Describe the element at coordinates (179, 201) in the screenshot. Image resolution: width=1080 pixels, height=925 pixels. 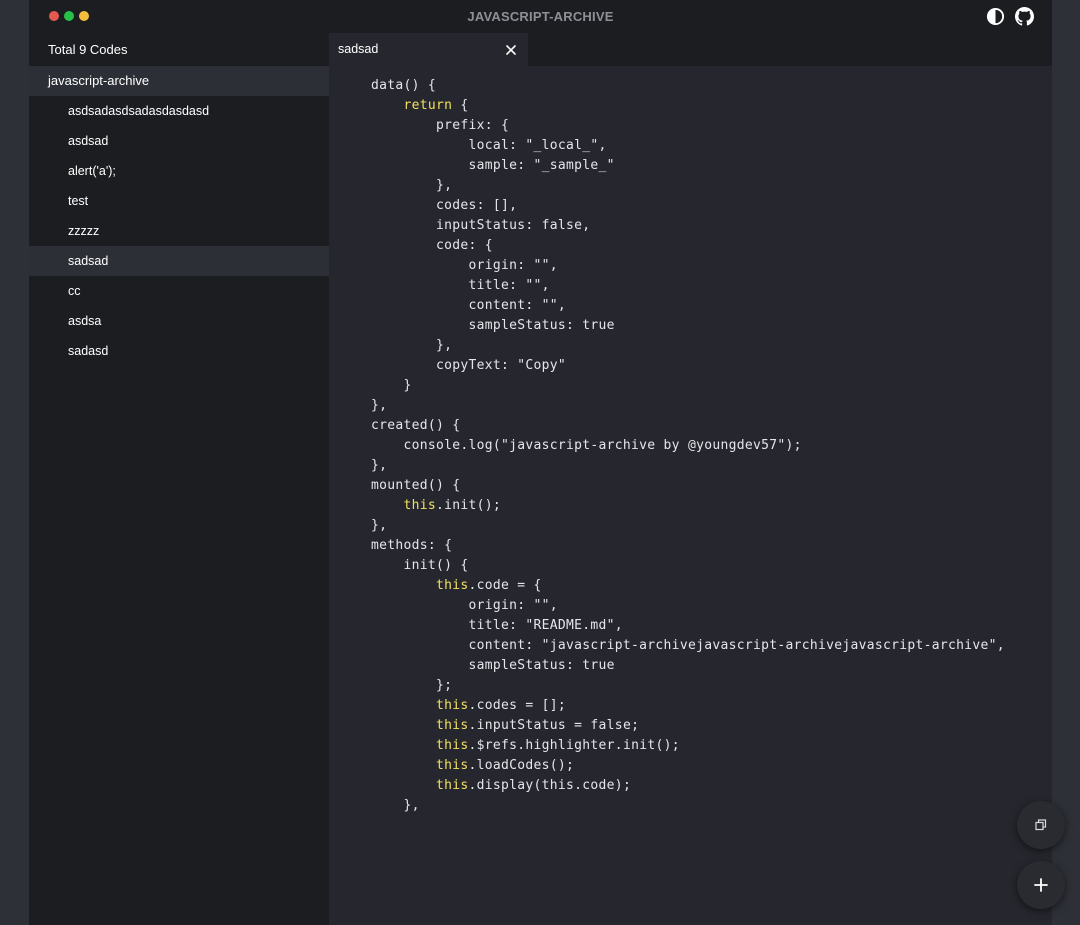
I see `code-list-item: test` at that location.